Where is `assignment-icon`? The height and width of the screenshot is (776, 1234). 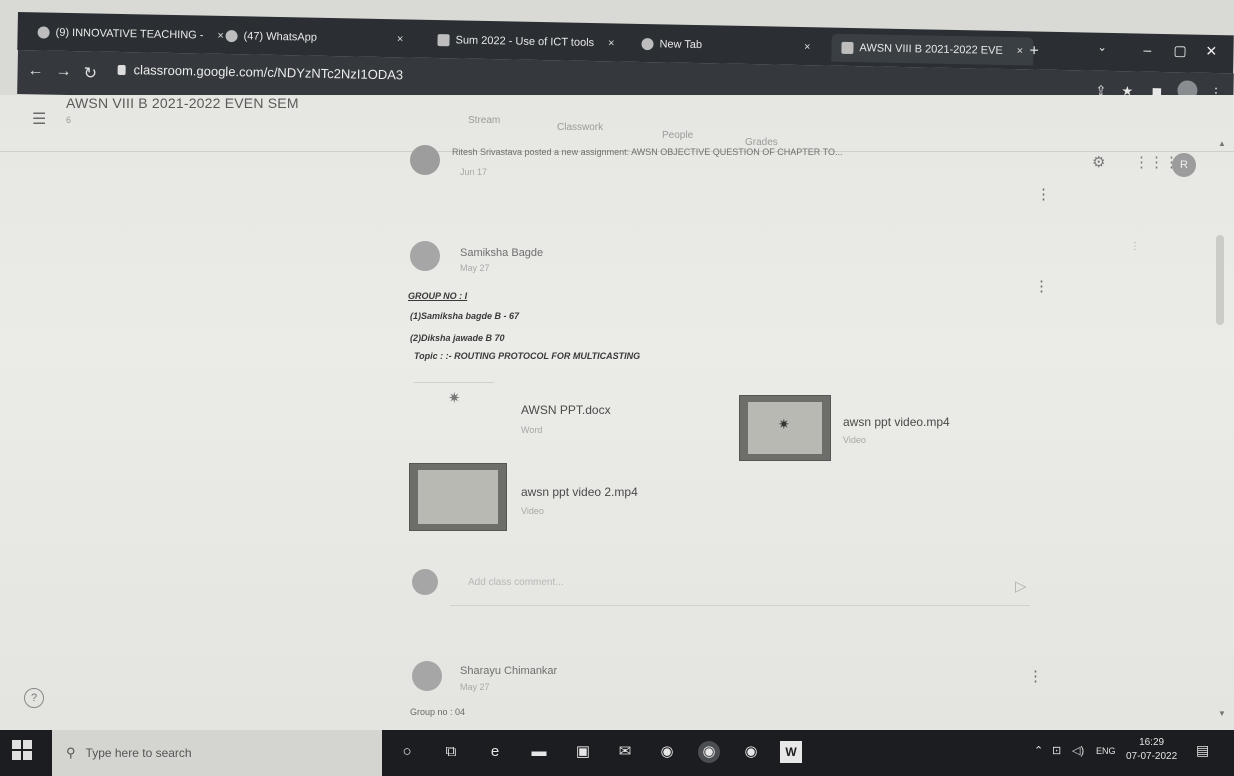 assignment-icon is located at coordinates (425, 160).